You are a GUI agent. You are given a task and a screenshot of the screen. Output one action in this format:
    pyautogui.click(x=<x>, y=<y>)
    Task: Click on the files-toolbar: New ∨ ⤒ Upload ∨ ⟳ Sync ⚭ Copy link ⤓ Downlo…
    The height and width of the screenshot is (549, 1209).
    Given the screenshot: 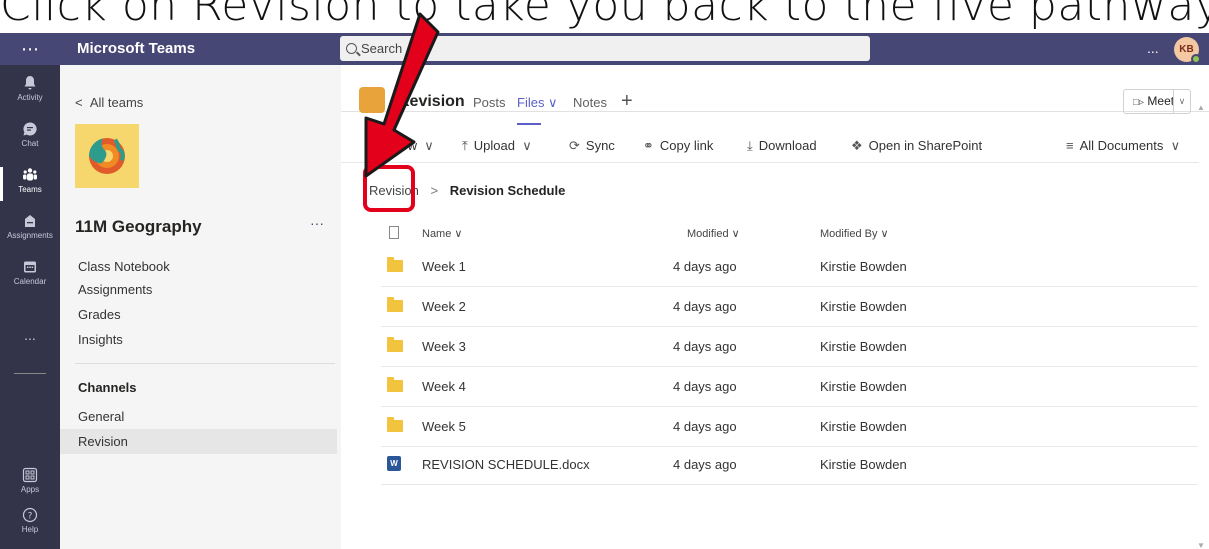 What is the action you would take?
    pyautogui.click(x=775, y=147)
    